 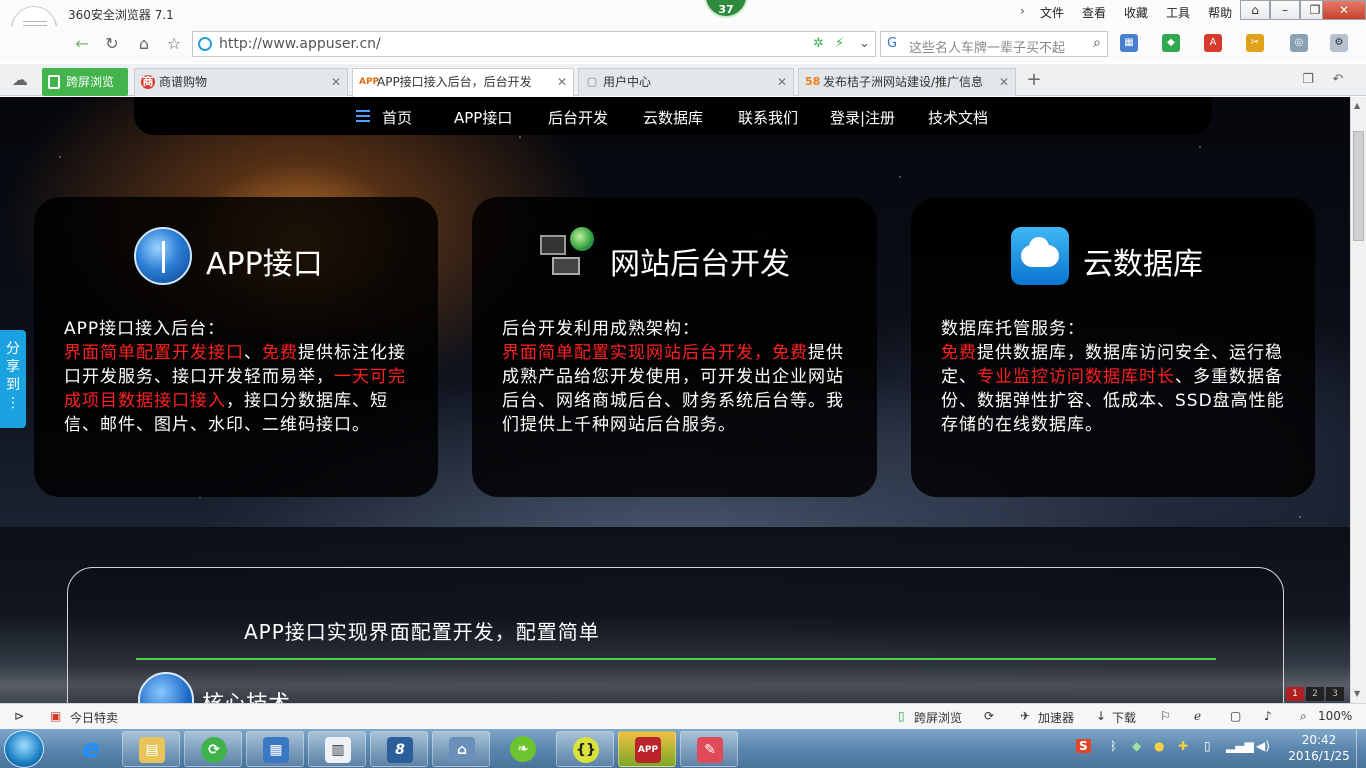 I want to click on cloud-database-icon, so click(x=1040, y=256).